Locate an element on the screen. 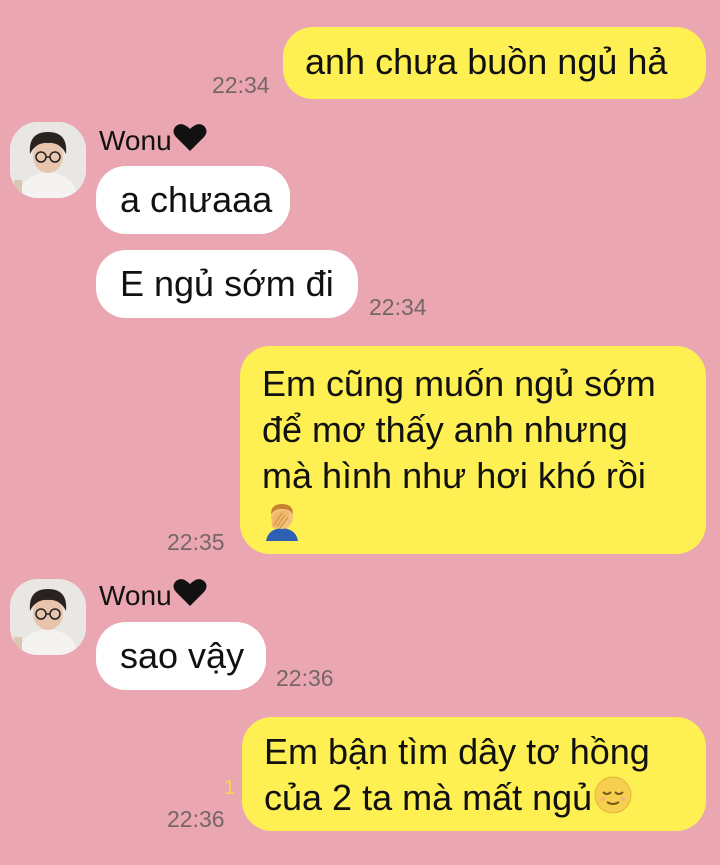 The width and height of the screenshot is (720, 865). message-line: Em bận tìm dây tơ hồng is located at coordinates (457, 751).